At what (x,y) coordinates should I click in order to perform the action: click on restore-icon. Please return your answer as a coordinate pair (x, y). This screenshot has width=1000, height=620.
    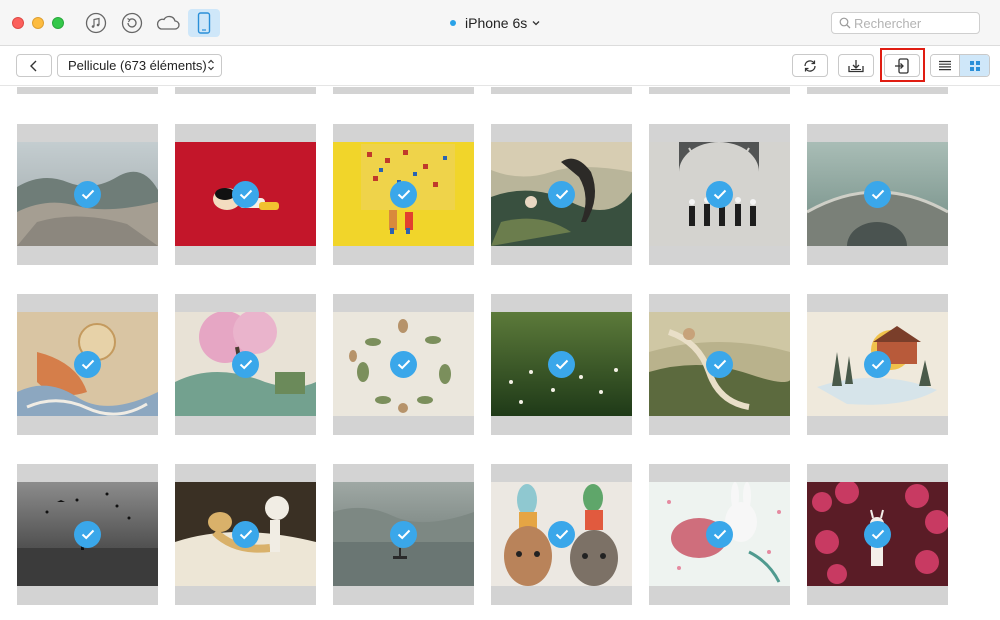
    Looking at the image, I should click on (132, 23).